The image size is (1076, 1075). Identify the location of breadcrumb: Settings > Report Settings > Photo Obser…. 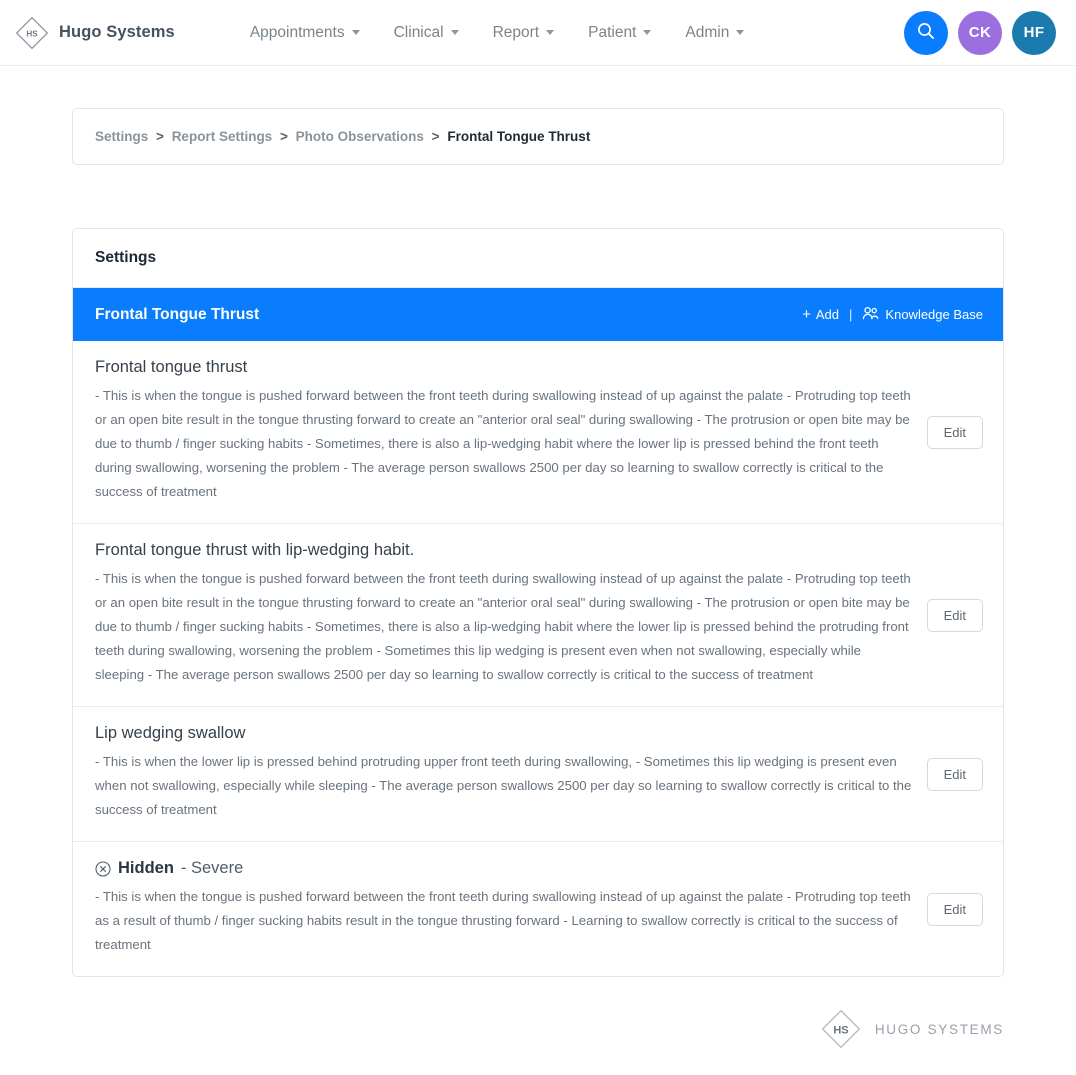
(538, 136).